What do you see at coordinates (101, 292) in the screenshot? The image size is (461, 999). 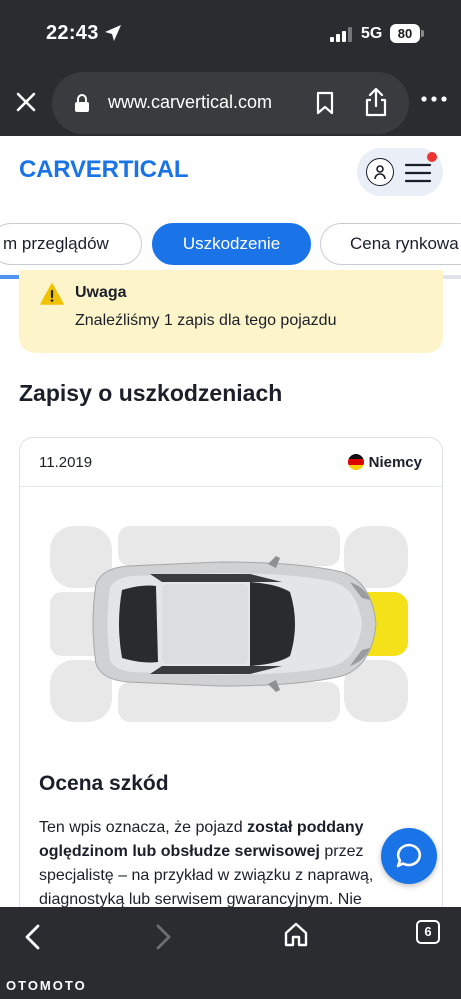 I see `warning-title: Uwaga` at bounding box center [101, 292].